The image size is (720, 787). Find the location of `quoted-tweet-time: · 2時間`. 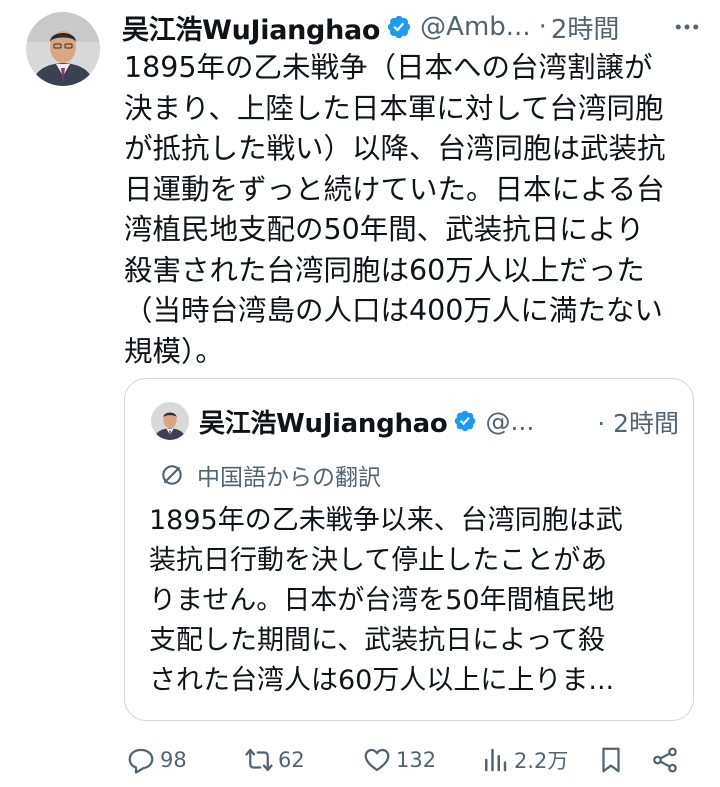

quoted-tweet-time: · 2時間 is located at coordinates (638, 423).